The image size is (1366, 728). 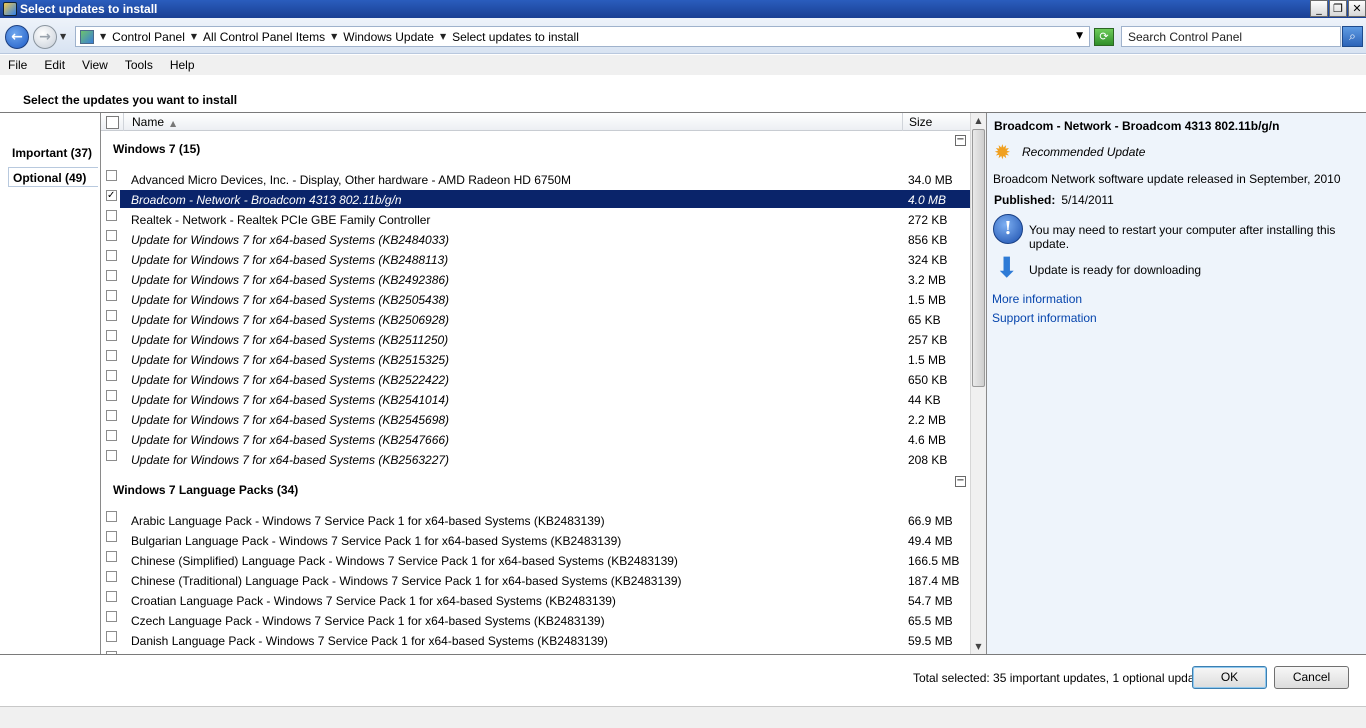 What do you see at coordinates (1311, 677) in the screenshot?
I see `cancel-button: Cancel` at bounding box center [1311, 677].